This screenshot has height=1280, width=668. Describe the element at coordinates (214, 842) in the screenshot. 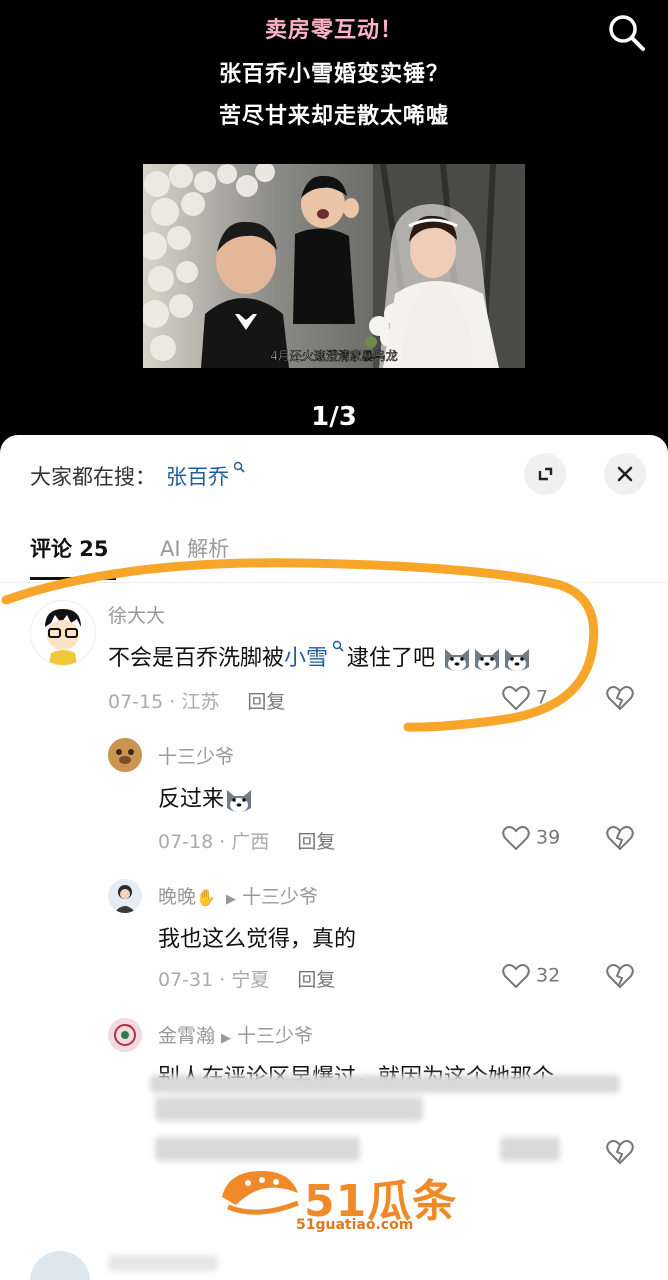

I see `comment-date-location: 07-18 · 广西` at that location.